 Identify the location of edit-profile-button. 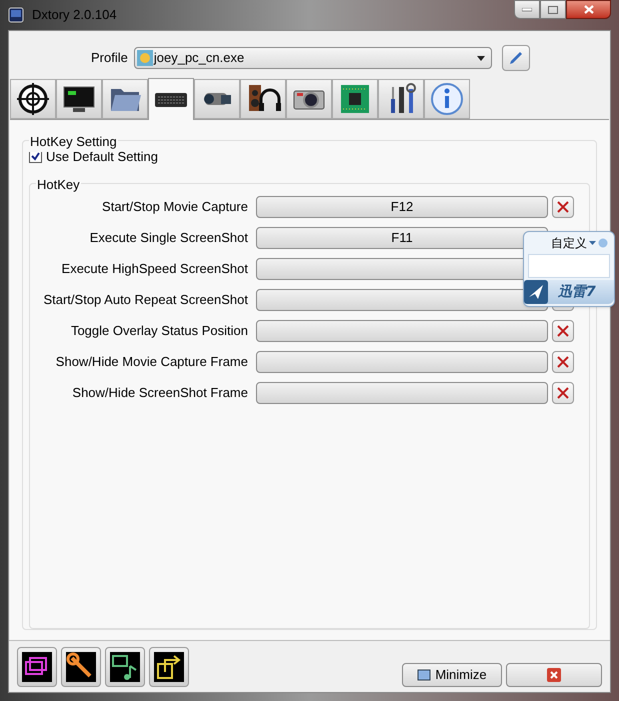
(516, 58).